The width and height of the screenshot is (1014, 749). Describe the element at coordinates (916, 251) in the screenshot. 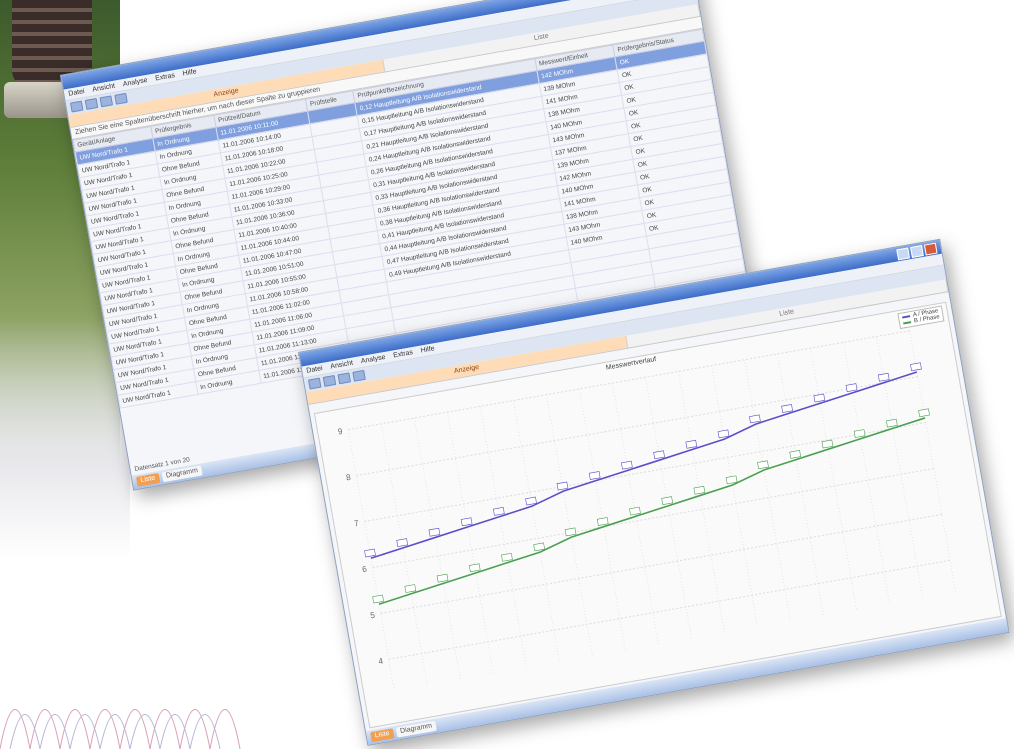

I see `maximize-button` at that location.